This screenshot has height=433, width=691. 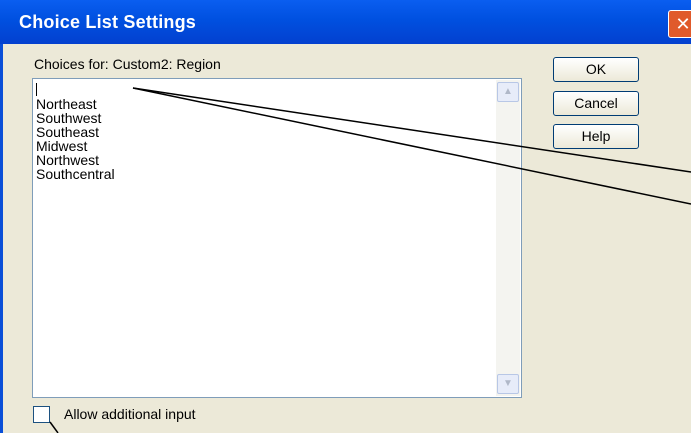 What do you see at coordinates (75, 146) in the screenshot?
I see `list-item: Midwest` at bounding box center [75, 146].